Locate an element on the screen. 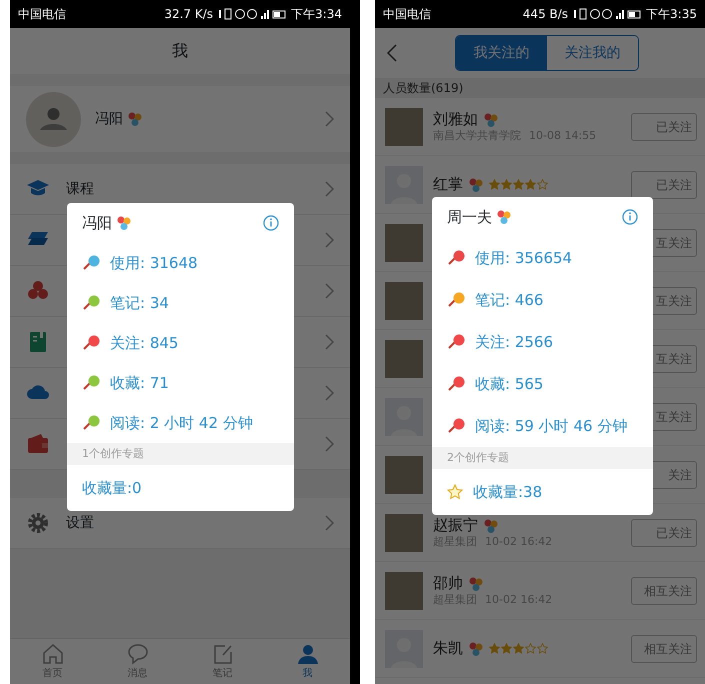 This screenshot has width=705, height=684. network-speed: 445 B/s is located at coordinates (545, 14).